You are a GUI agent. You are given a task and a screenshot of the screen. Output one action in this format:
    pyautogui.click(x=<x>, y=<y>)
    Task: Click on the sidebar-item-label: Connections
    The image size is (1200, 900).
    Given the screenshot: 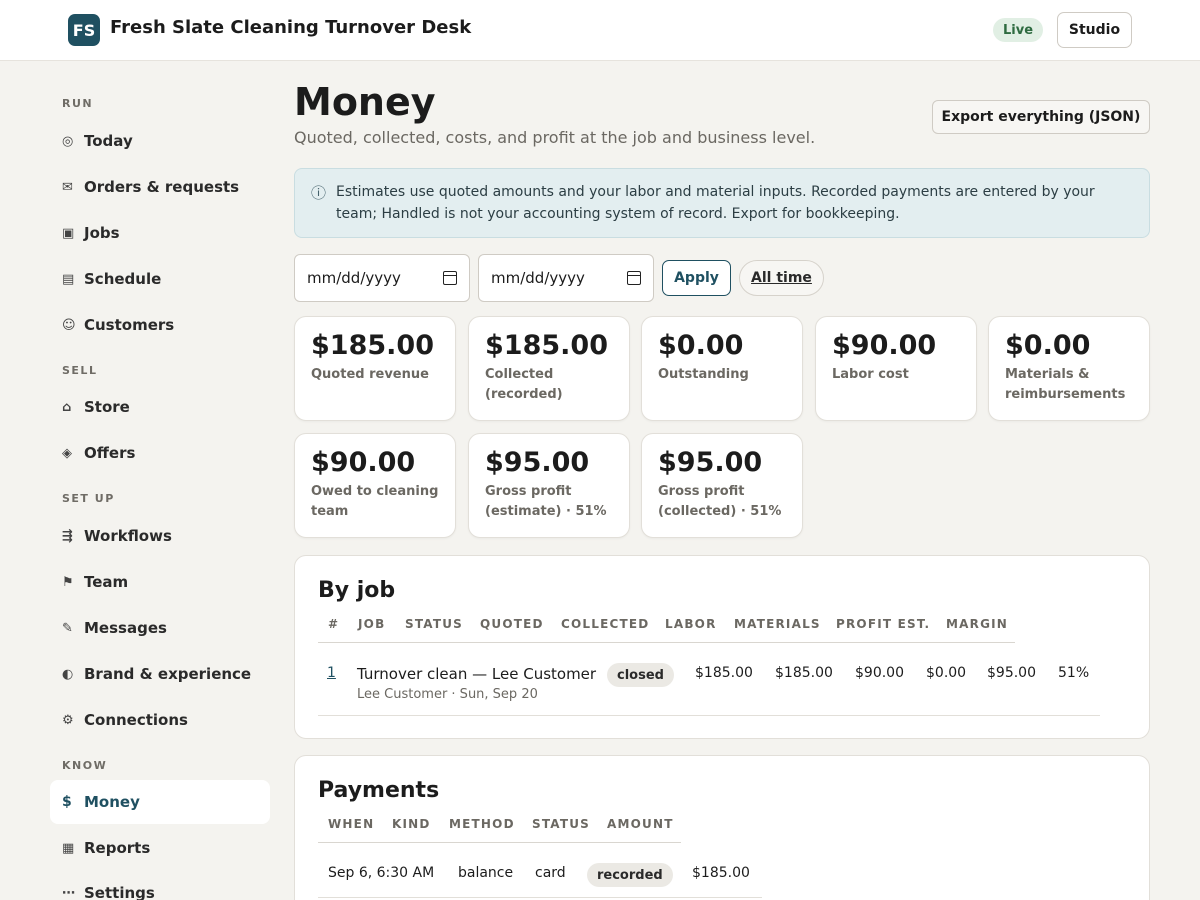 What is the action you would take?
    pyautogui.click(x=136, y=720)
    